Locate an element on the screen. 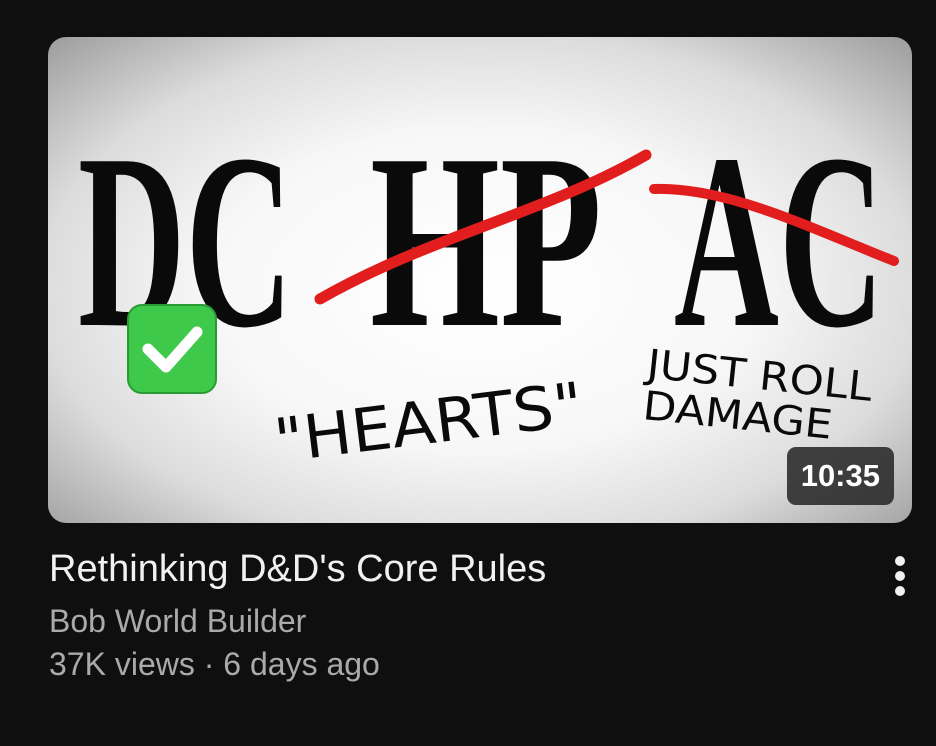  more-options-button is located at coordinates (900, 576).